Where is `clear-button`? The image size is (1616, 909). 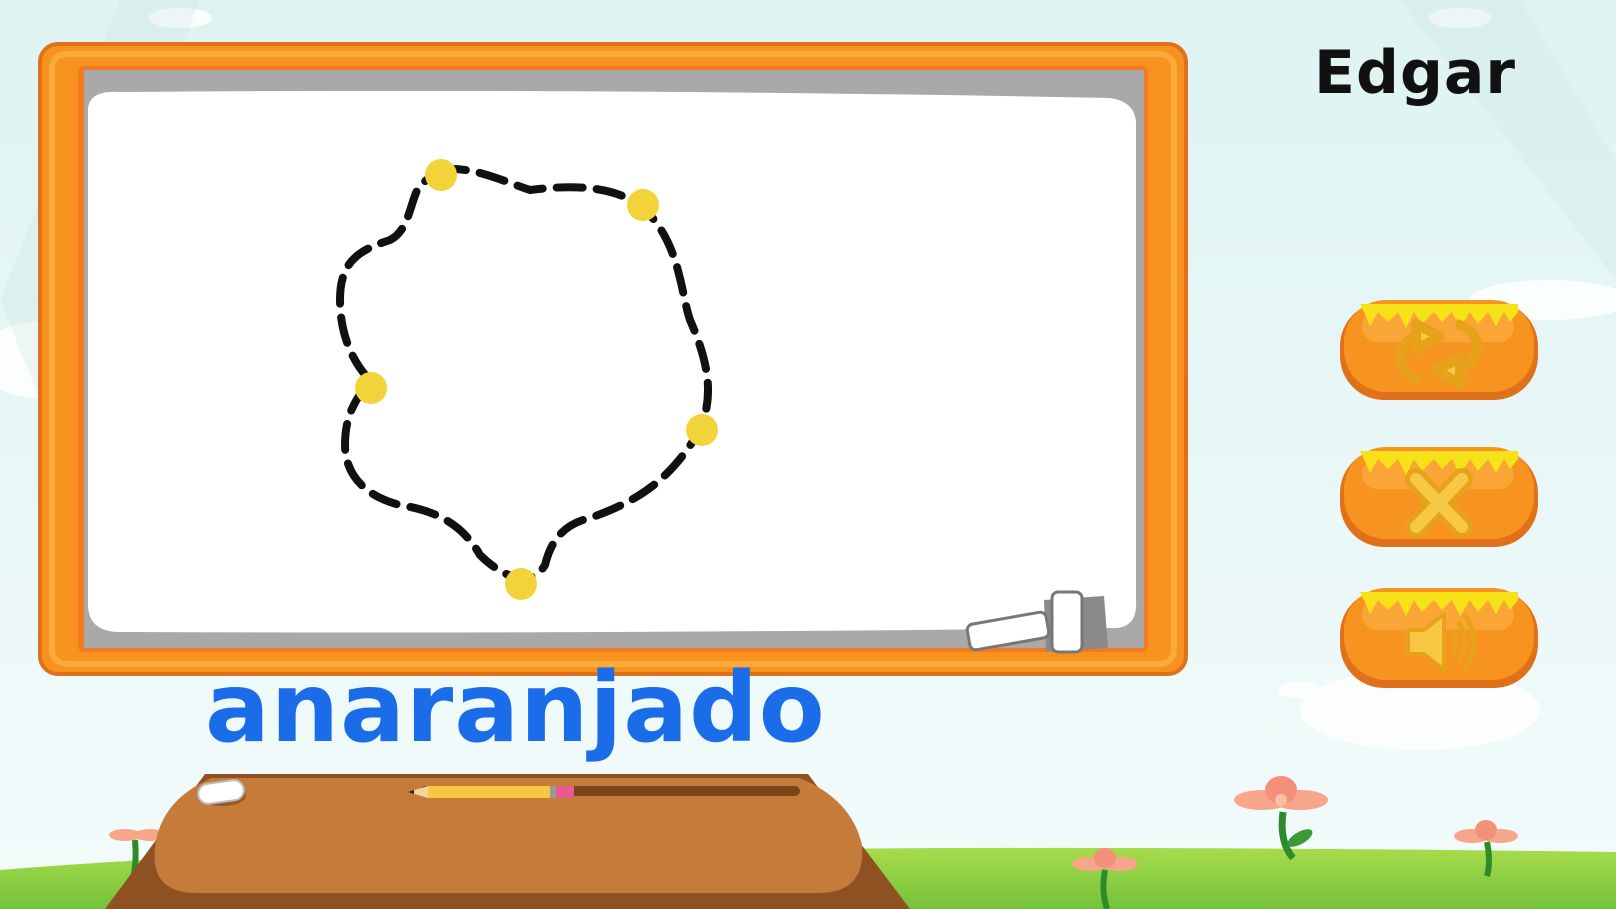
clear-button is located at coordinates (1439, 497).